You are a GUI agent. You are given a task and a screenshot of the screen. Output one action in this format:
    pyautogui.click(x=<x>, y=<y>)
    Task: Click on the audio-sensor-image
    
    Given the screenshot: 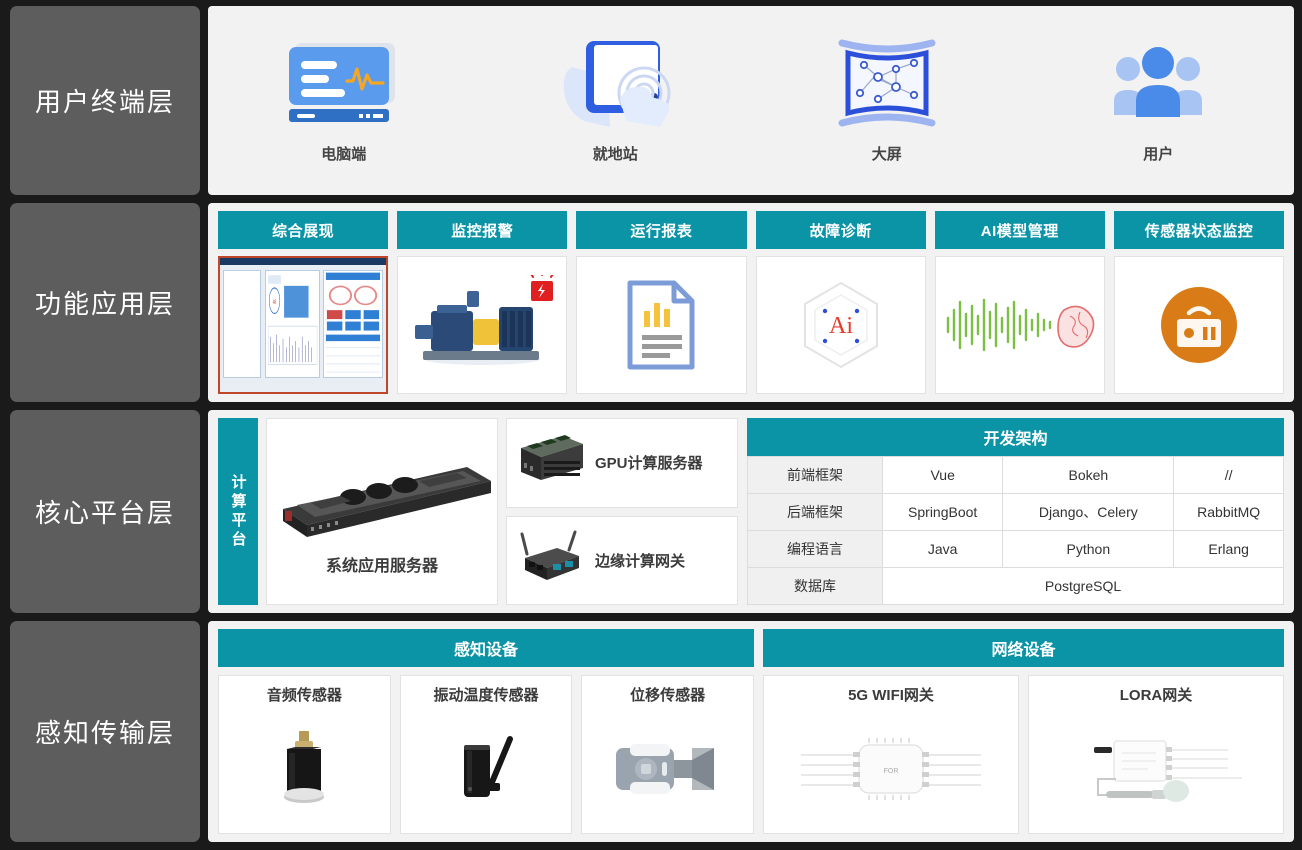 What is the action you would take?
    pyautogui.click(x=304, y=769)
    